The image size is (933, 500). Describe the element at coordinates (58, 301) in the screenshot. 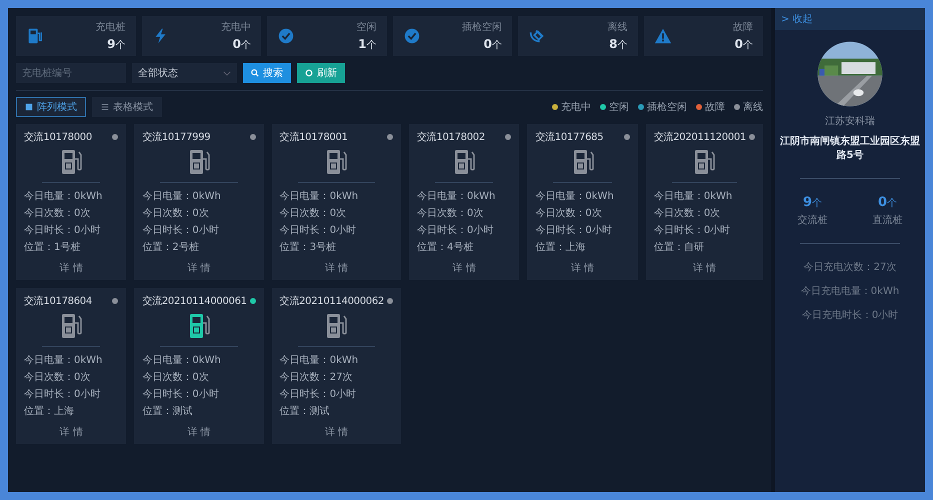

I see `charger-name: 交流10178604` at that location.